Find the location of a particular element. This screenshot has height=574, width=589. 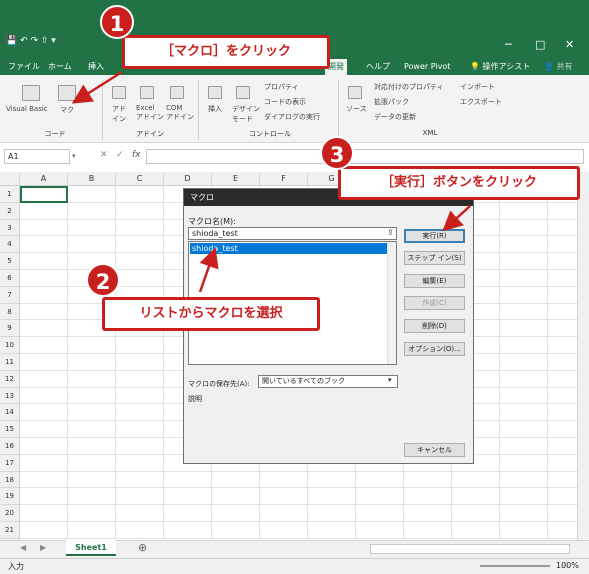

step-badge-3: 3 is located at coordinates (337, 153).